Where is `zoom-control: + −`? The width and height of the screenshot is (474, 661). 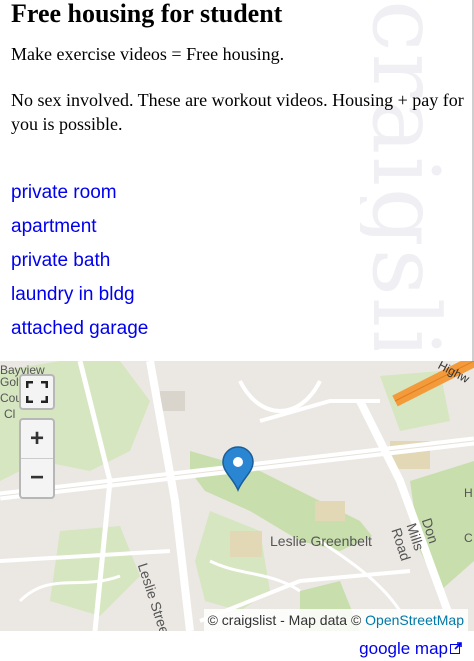
zoom-control: + − is located at coordinates (37, 458).